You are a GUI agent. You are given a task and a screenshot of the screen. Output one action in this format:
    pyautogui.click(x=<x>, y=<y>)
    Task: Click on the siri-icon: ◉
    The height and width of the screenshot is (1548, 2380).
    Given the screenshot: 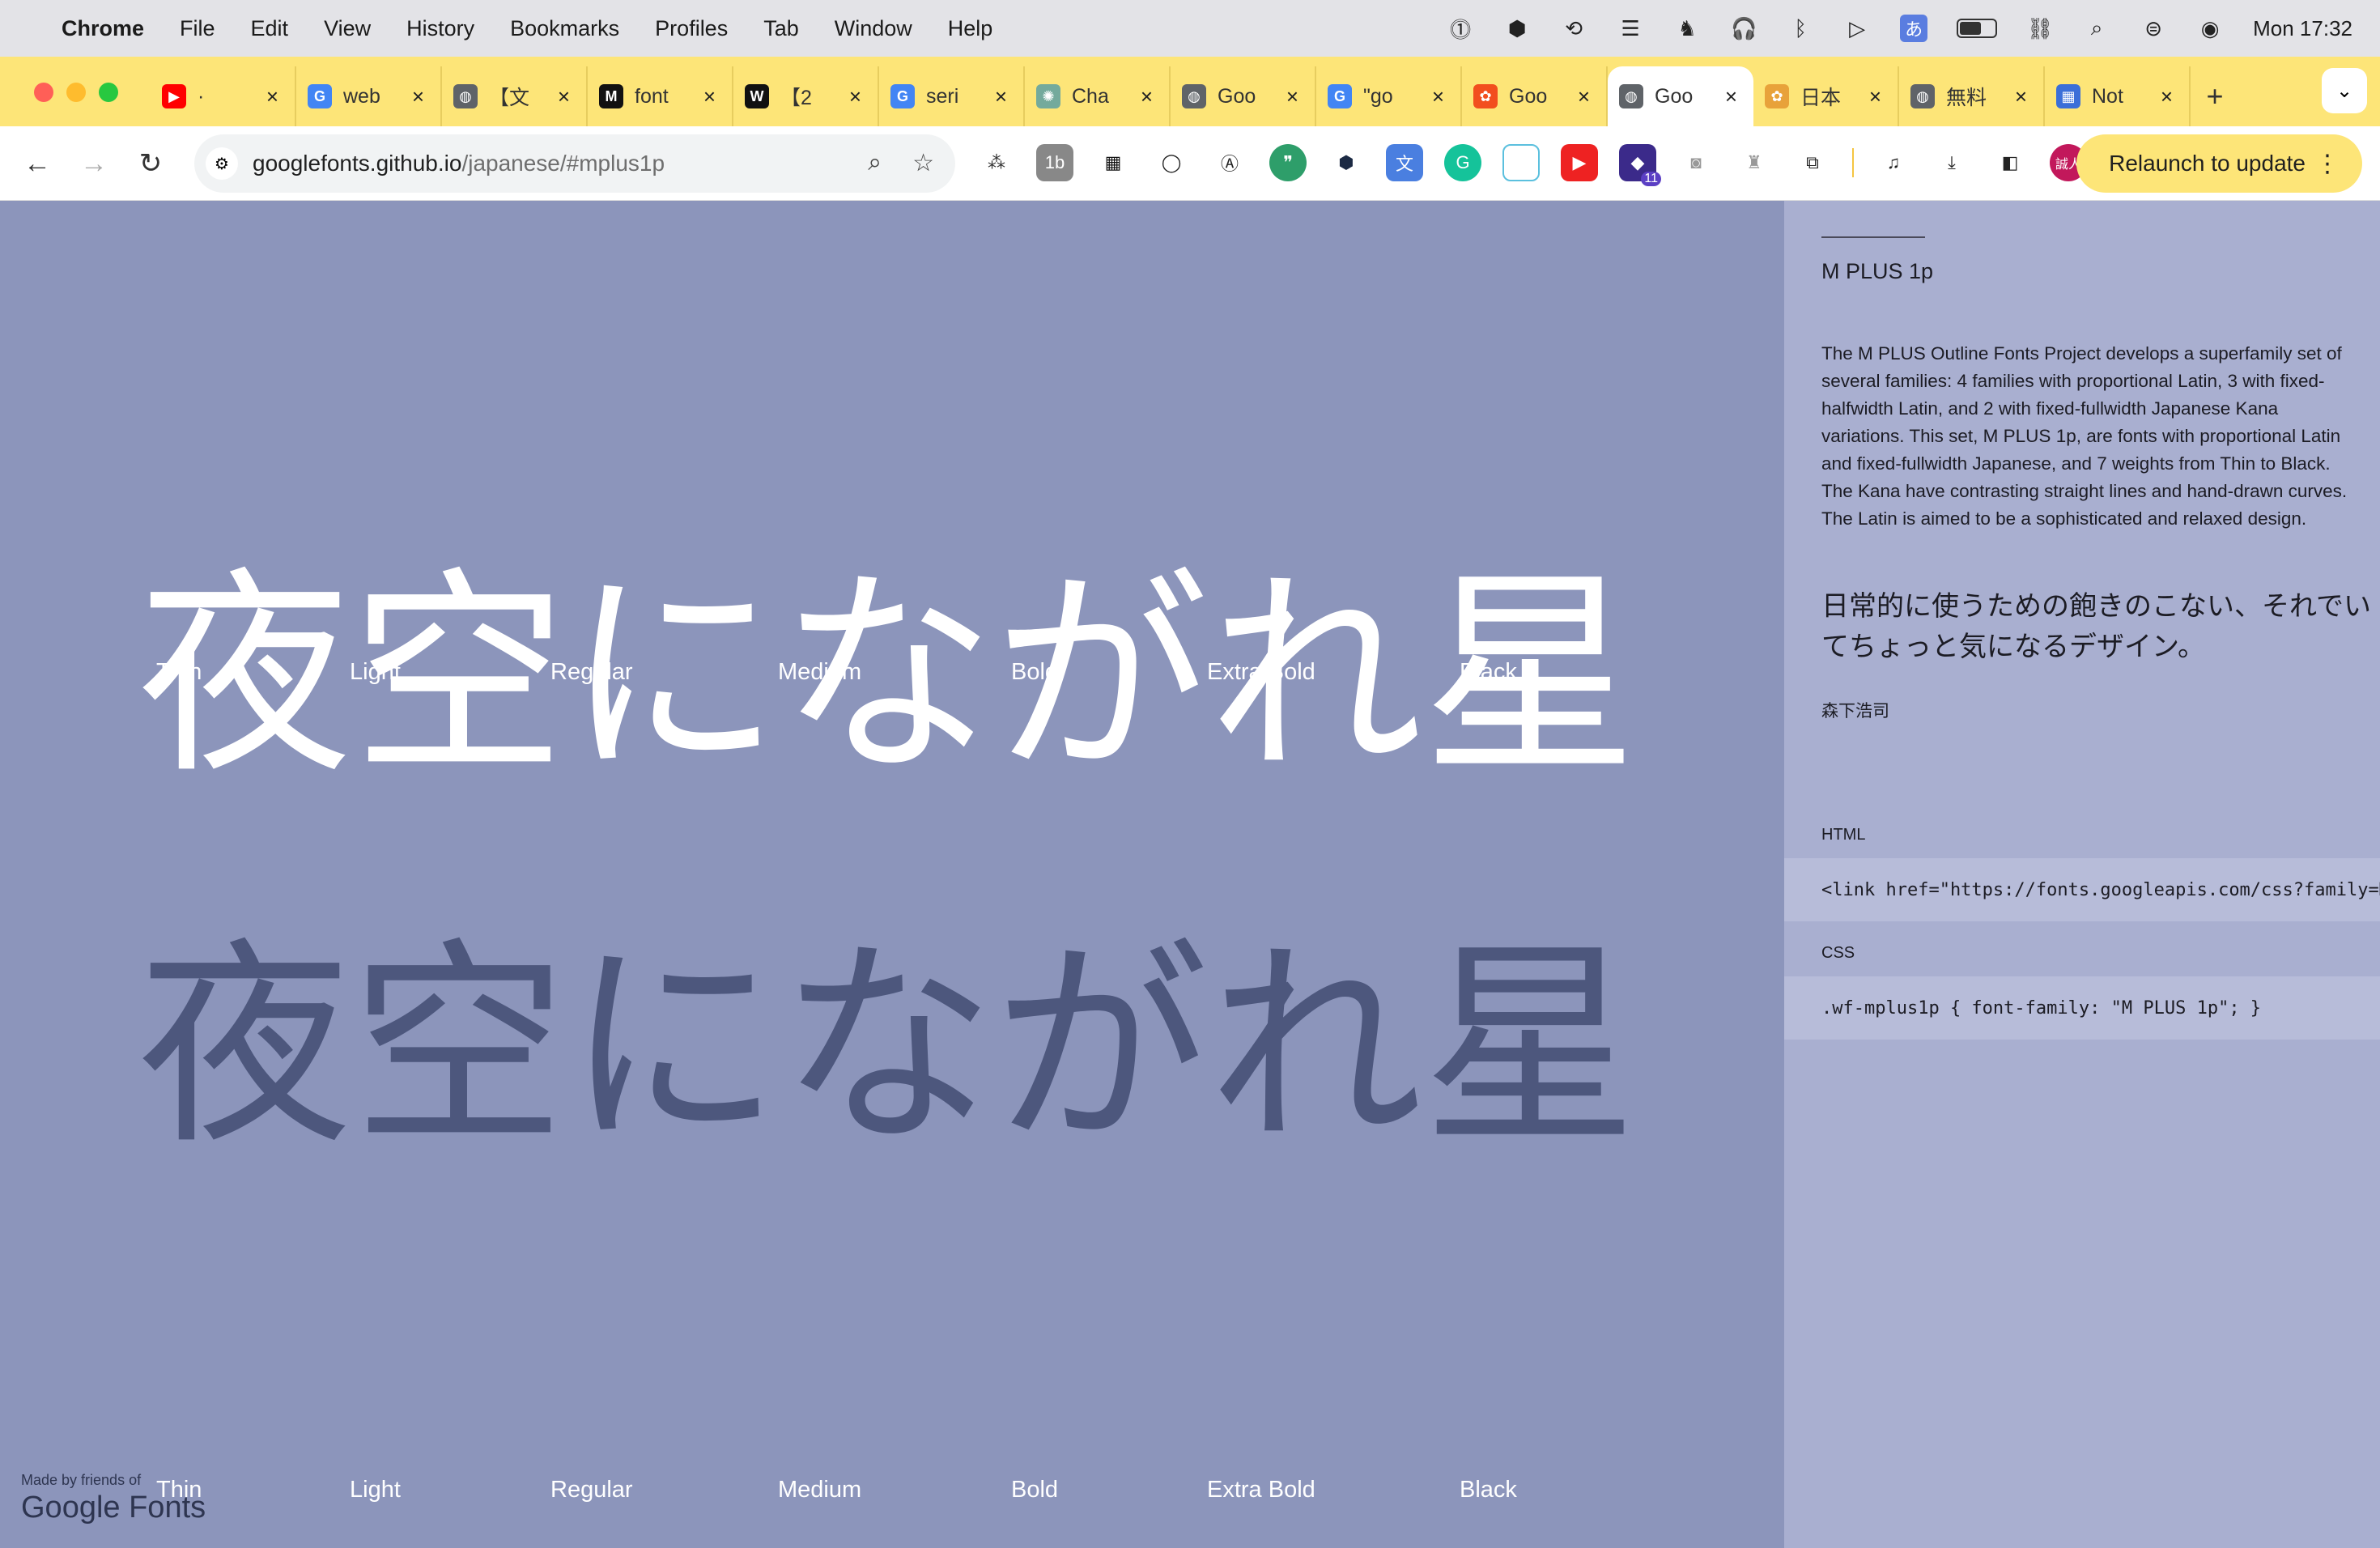 What is the action you would take?
    pyautogui.click(x=2210, y=29)
    